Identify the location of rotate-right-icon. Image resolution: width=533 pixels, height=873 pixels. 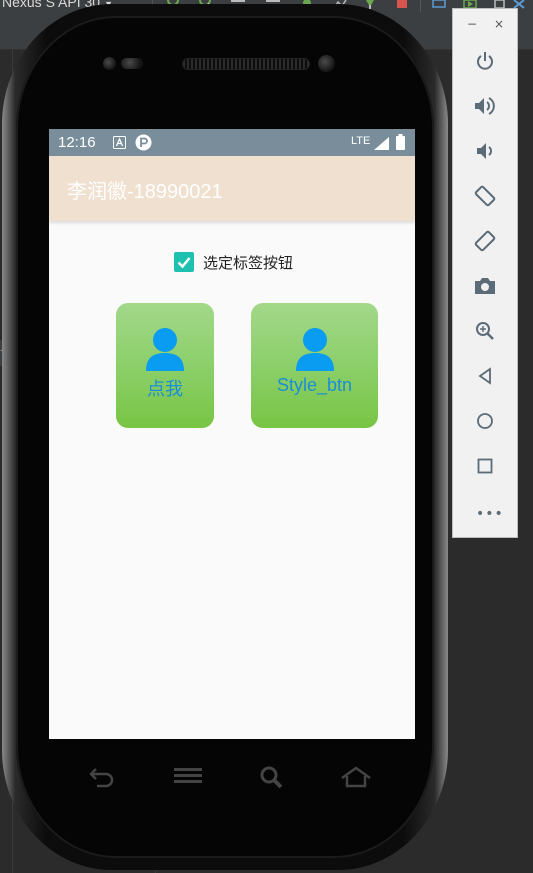
(485, 241).